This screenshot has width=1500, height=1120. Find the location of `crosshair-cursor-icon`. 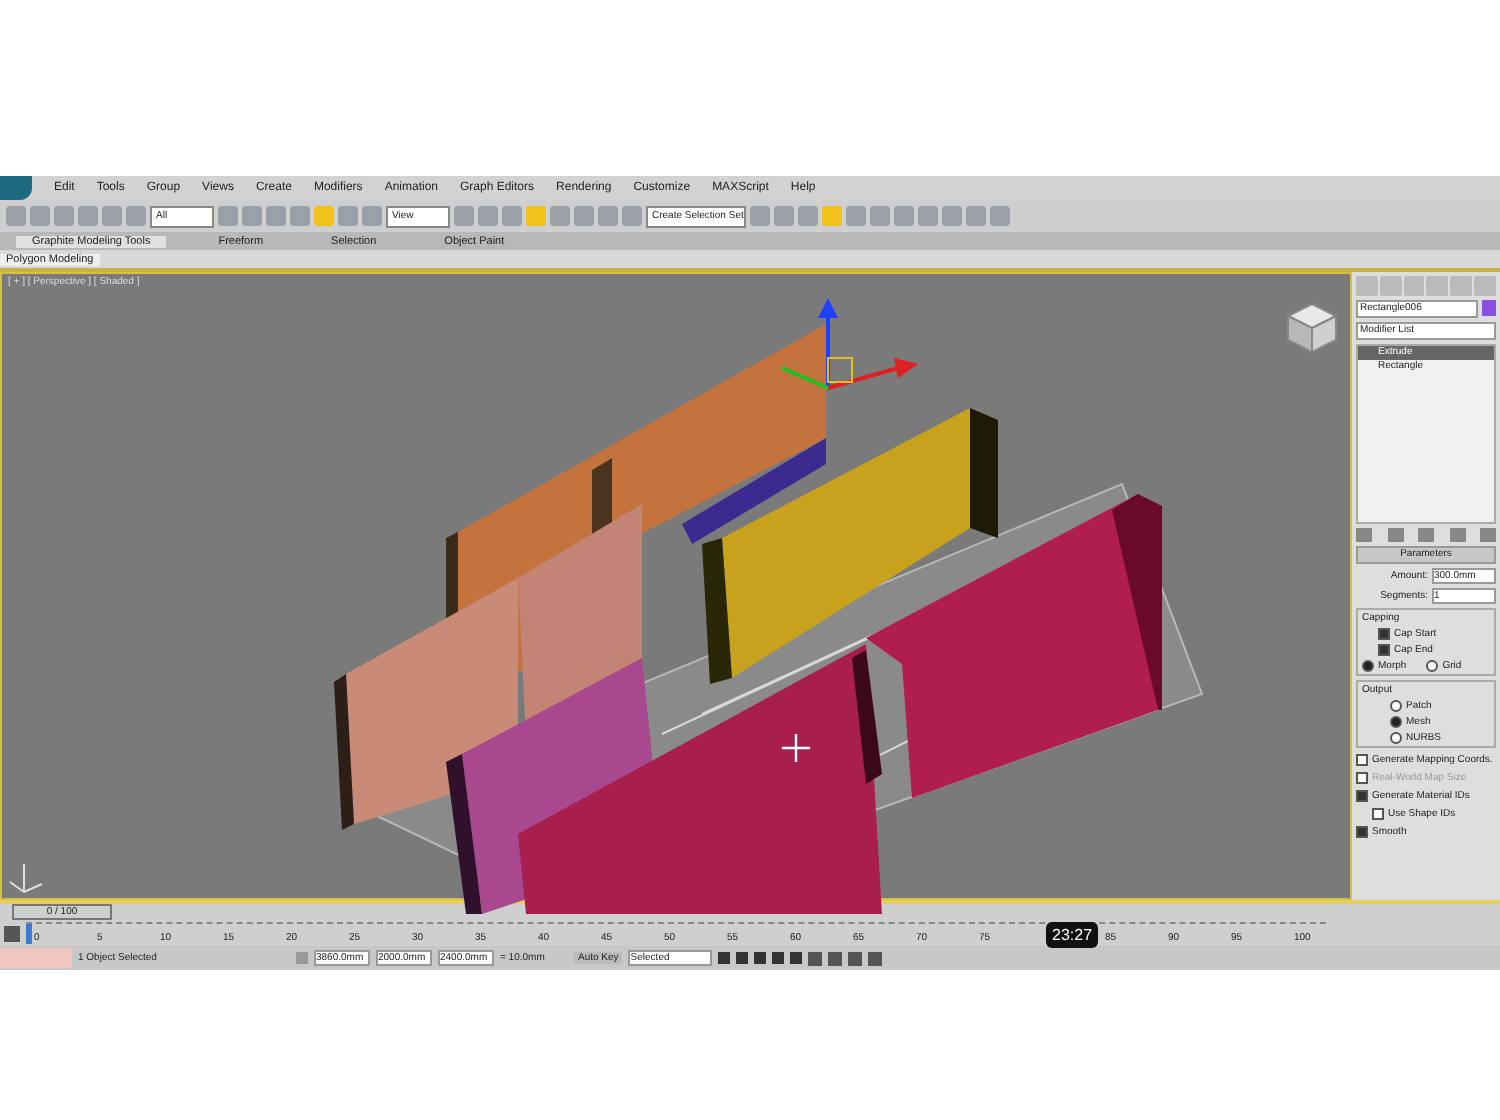

crosshair-cursor-icon is located at coordinates (796, 748).